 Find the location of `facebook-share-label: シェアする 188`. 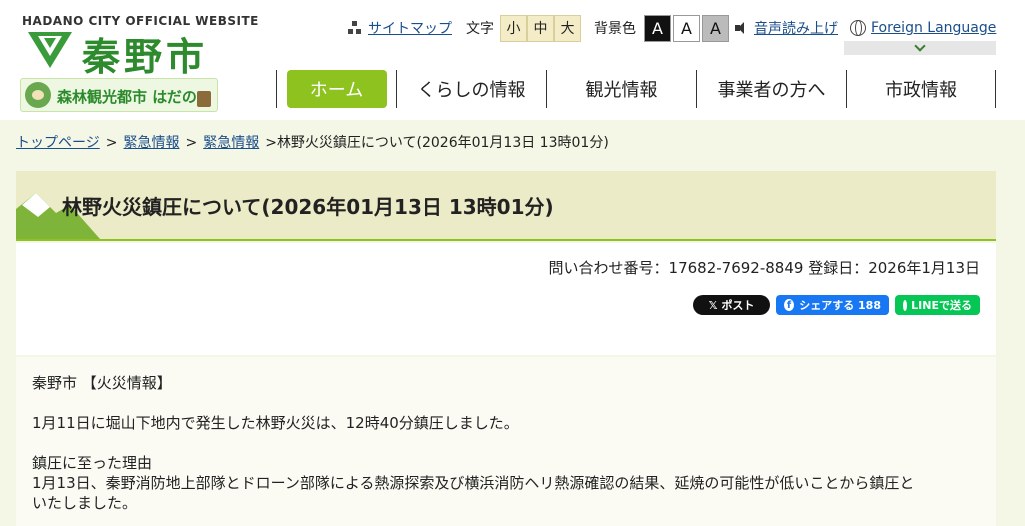

facebook-share-label: シェアする 188 is located at coordinates (840, 305).